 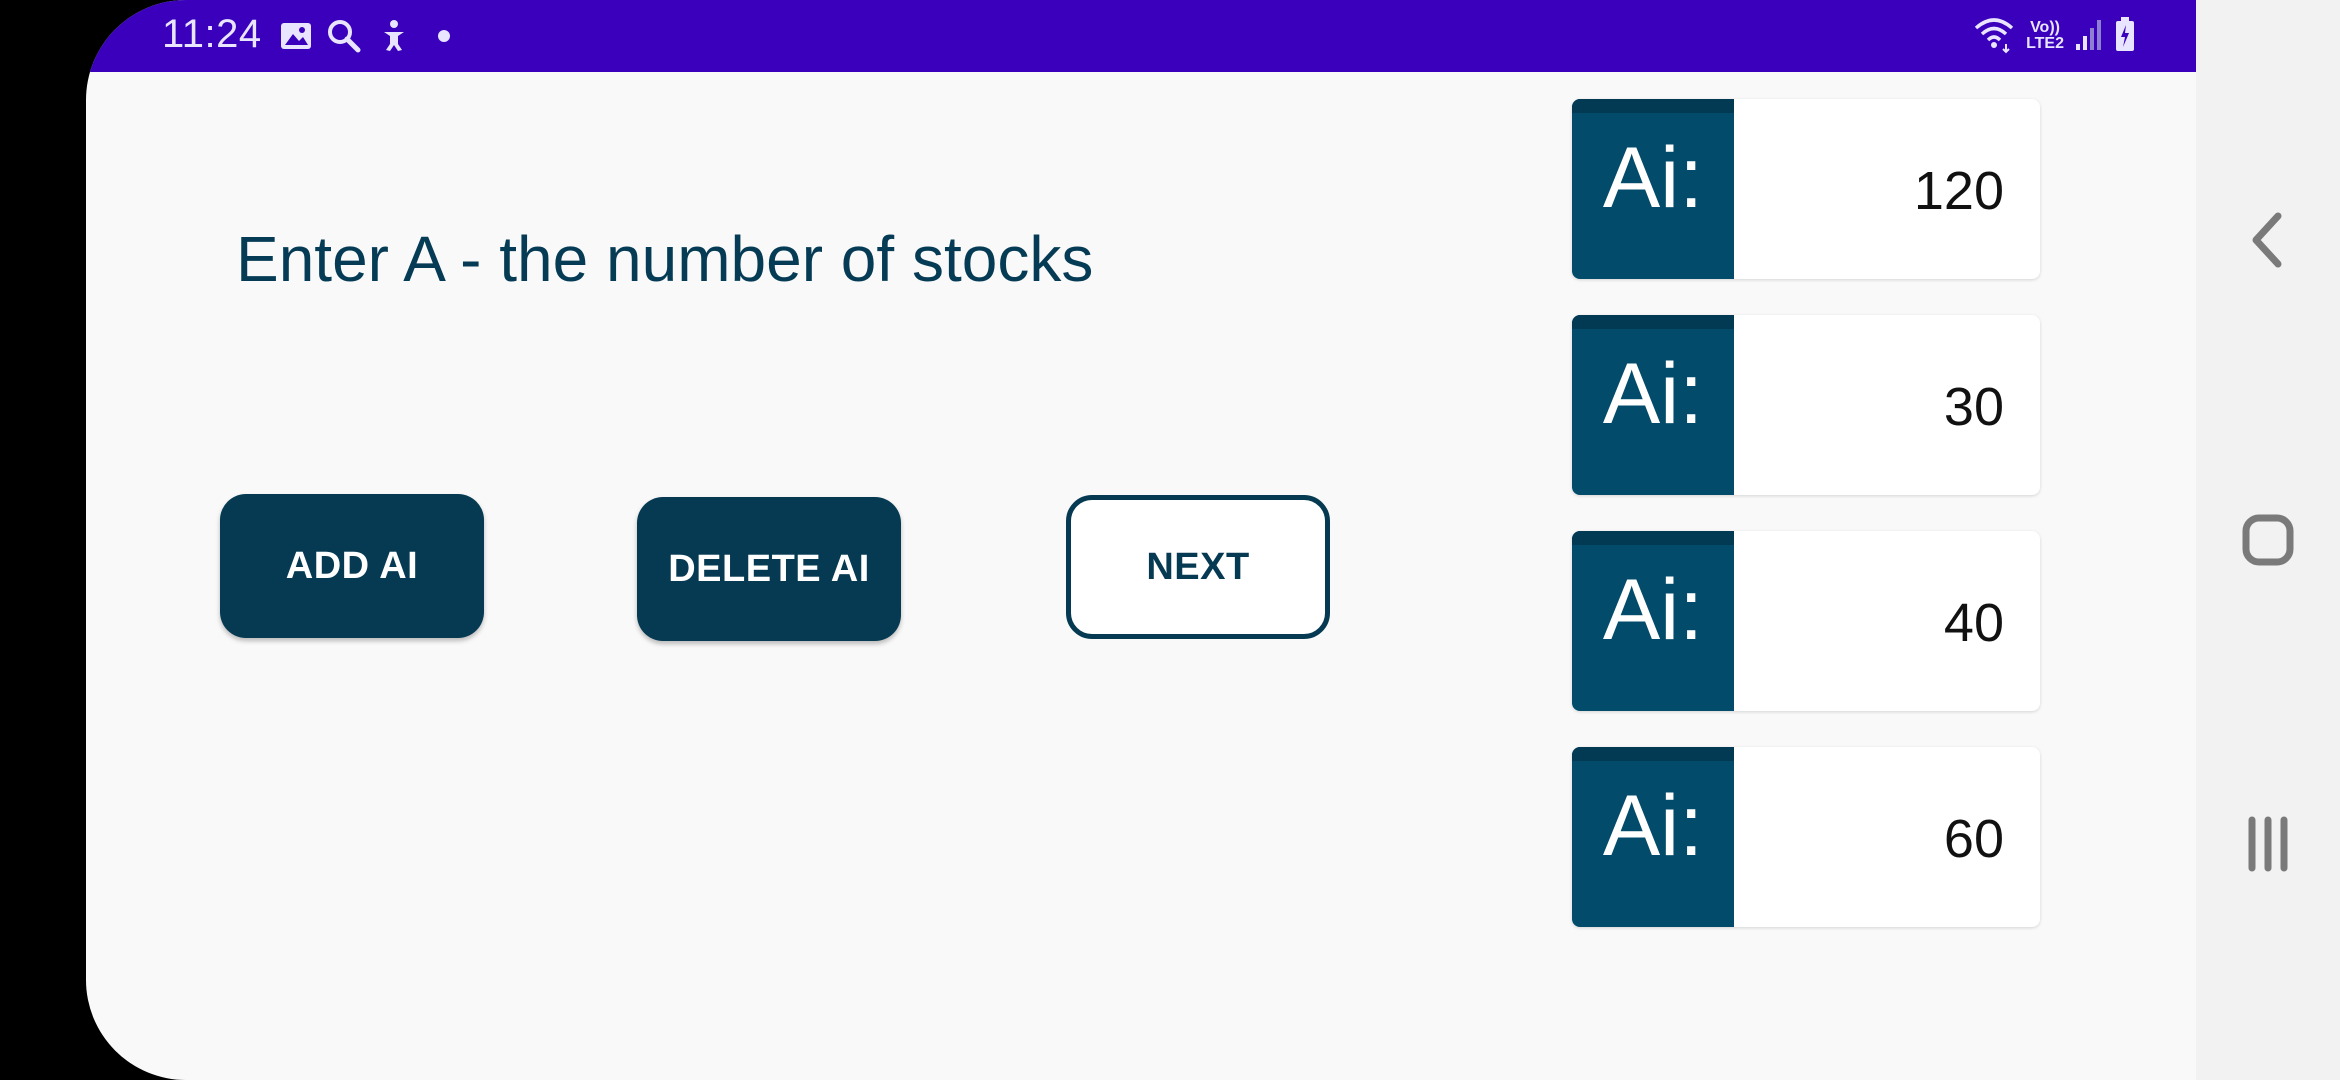 What do you see at coordinates (2125, 36) in the screenshot?
I see `battery-icon` at bounding box center [2125, 36].